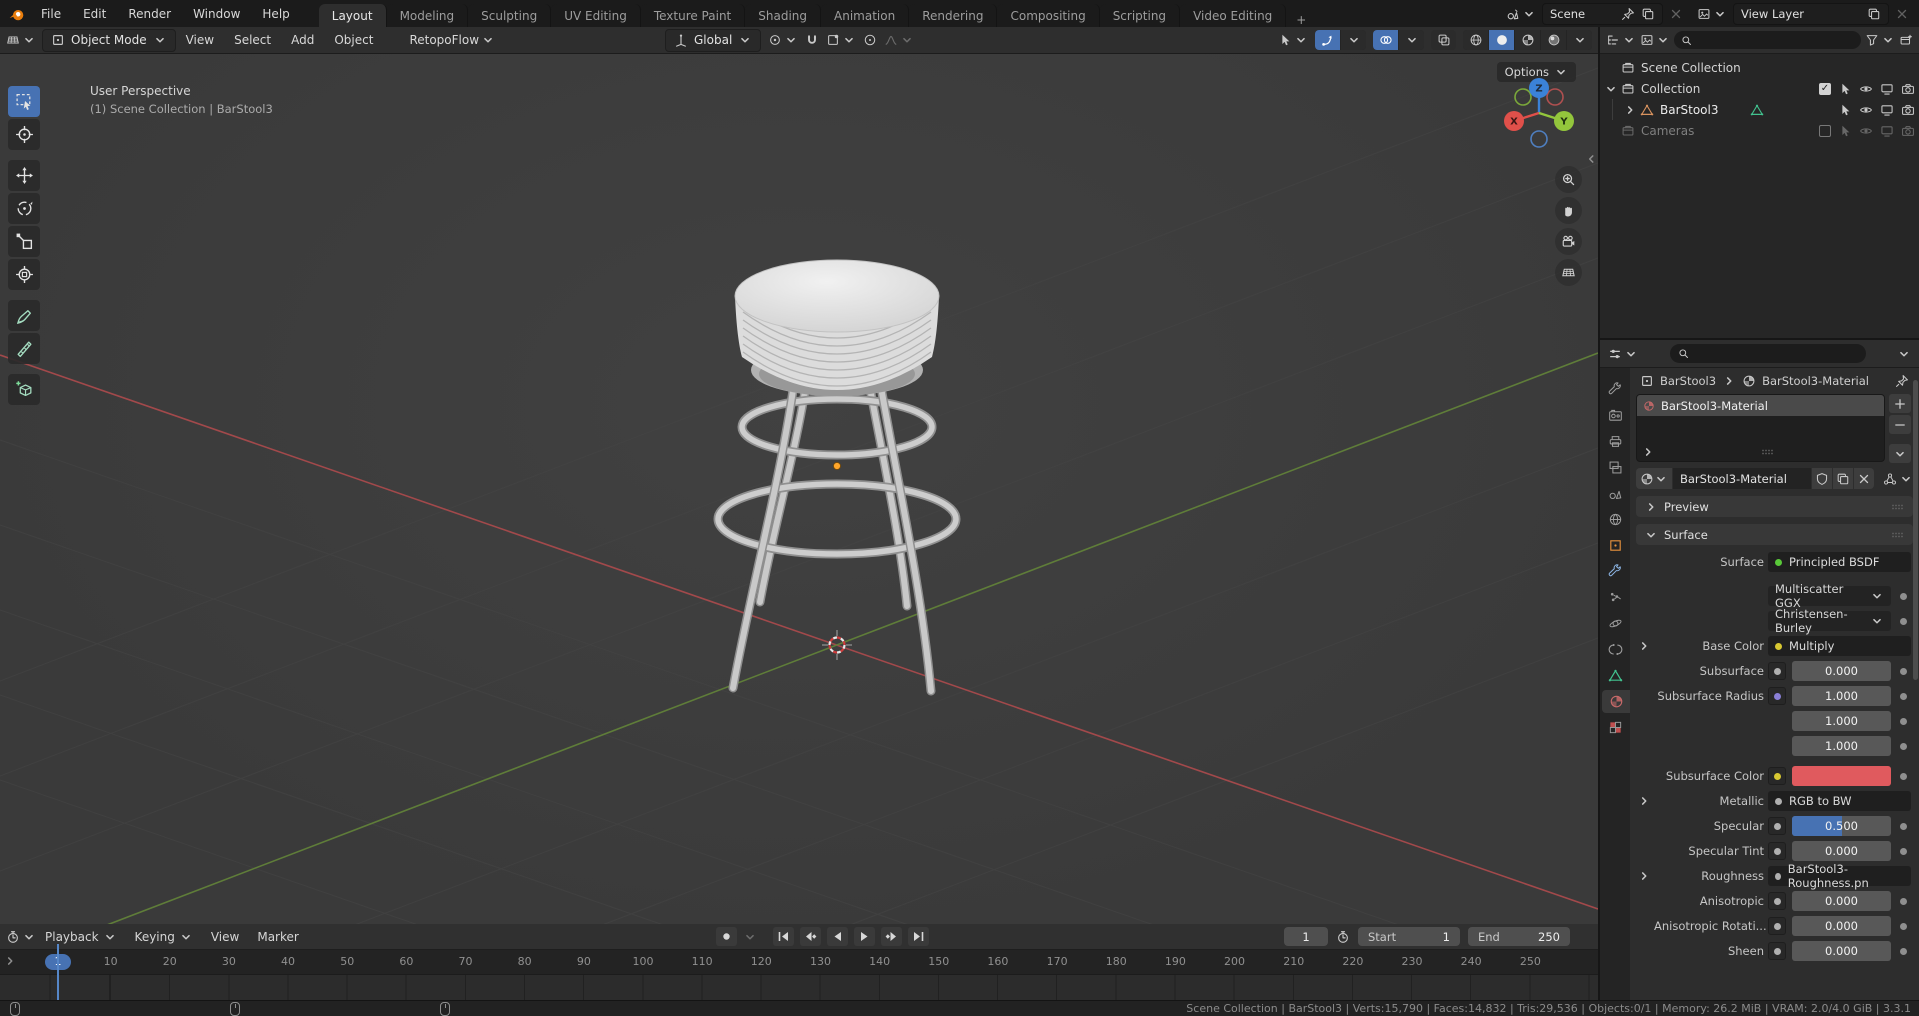  Describe the element at coordinates (10, 961) in the screenshot. I see `timeline-collapse-arrow` at that location.